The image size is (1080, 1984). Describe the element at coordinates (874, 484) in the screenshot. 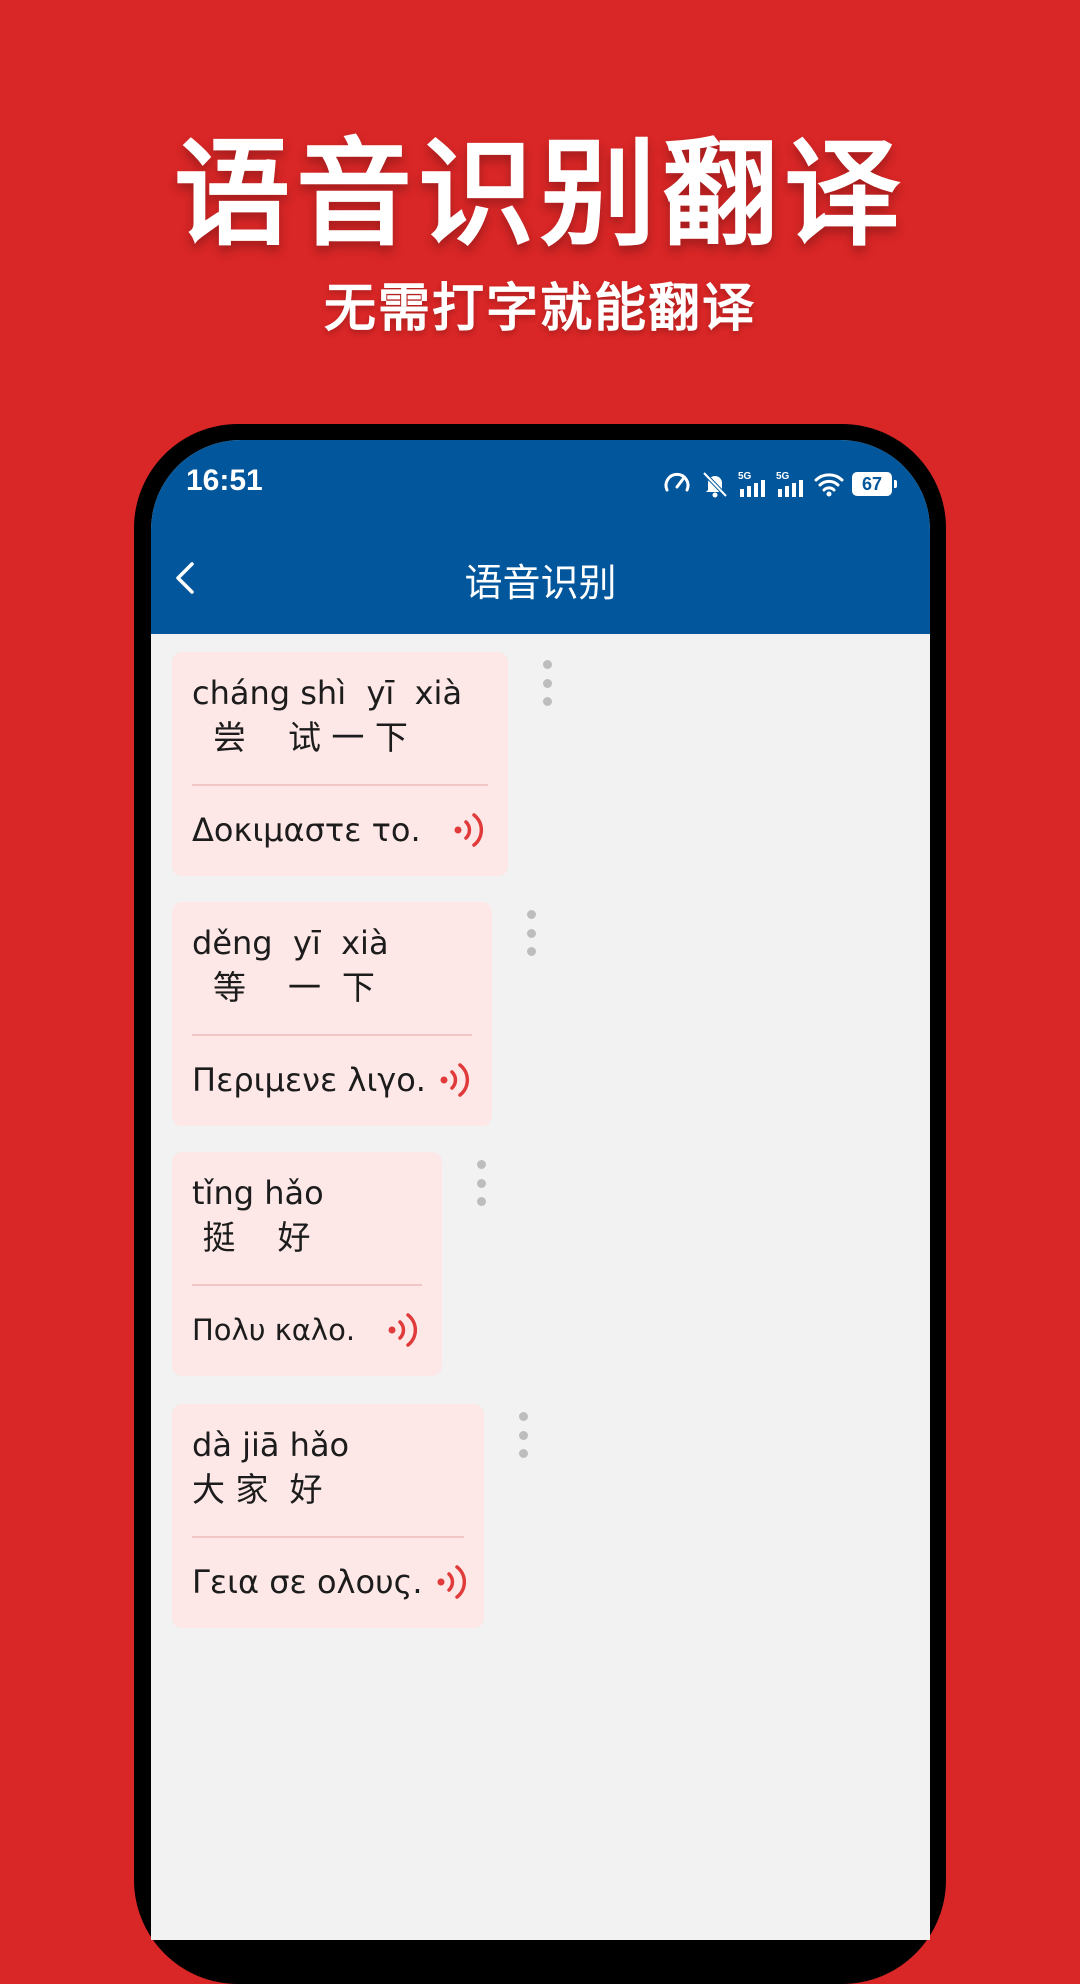

I see `battery-icon: 67` at that location.